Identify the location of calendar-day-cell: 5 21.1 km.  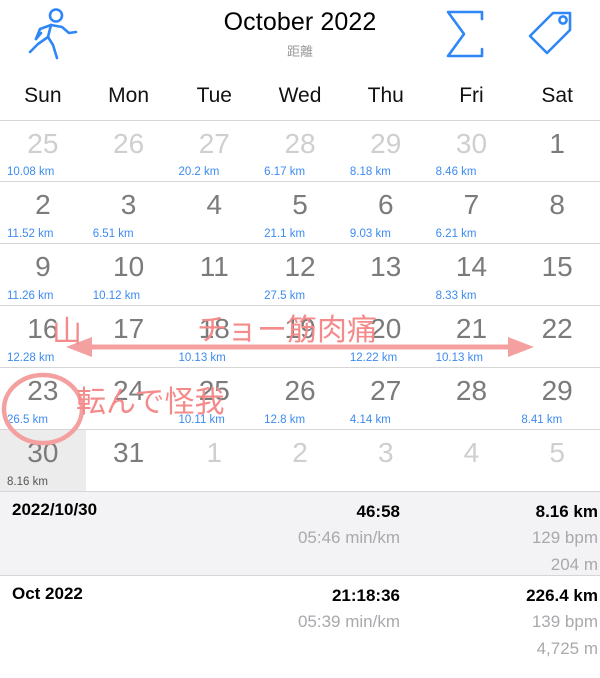
(300, 212).